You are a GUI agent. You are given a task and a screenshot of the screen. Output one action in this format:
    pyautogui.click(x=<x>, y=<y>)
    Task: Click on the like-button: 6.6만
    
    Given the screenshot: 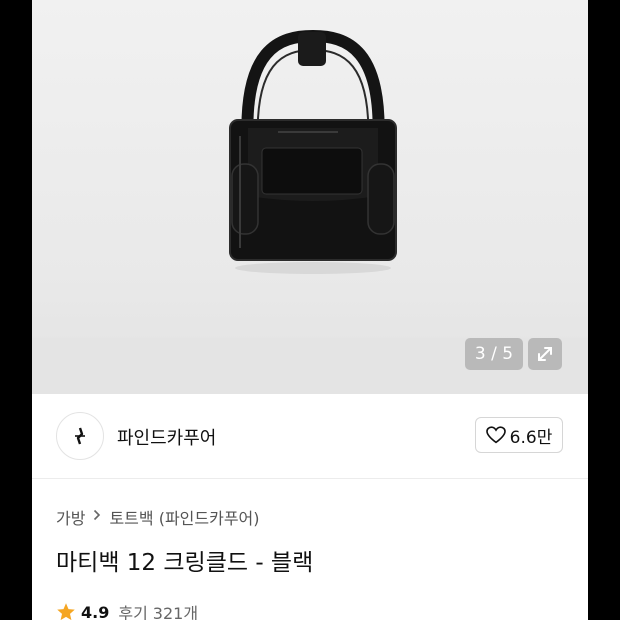 What is the action you would take?
    pyautogui.click(x=519, y=435)
    